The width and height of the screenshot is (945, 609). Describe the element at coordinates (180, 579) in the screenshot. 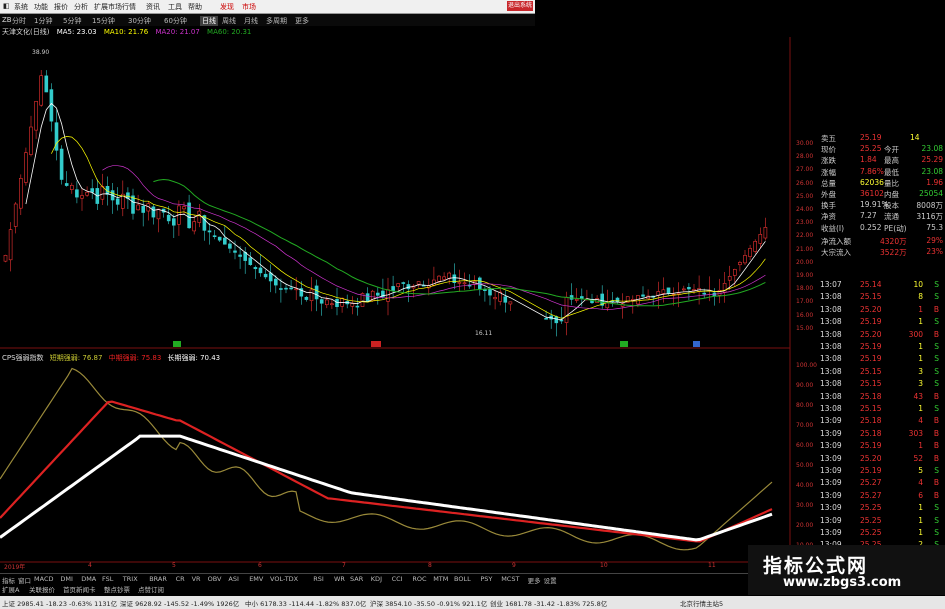

I see `indicator-tab-8: CR` at that location.